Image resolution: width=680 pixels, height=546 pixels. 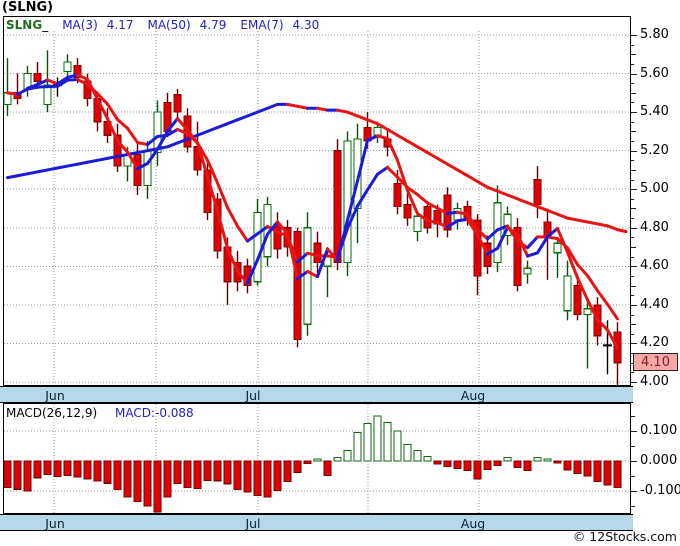 I want to click on price-axis: 5.80 5.60 5.40 5.20 5.00 4.80 4.60 4.40 4.20 4.00, so click(x=655, y=203).